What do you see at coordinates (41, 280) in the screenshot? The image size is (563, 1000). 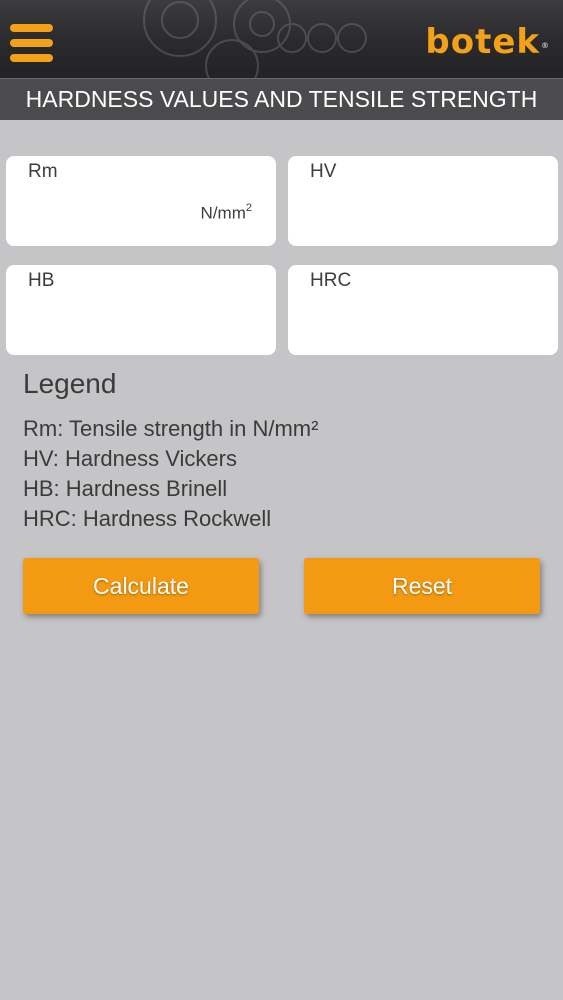 I see `hb-label: HB` at bounding box center [41, 280].